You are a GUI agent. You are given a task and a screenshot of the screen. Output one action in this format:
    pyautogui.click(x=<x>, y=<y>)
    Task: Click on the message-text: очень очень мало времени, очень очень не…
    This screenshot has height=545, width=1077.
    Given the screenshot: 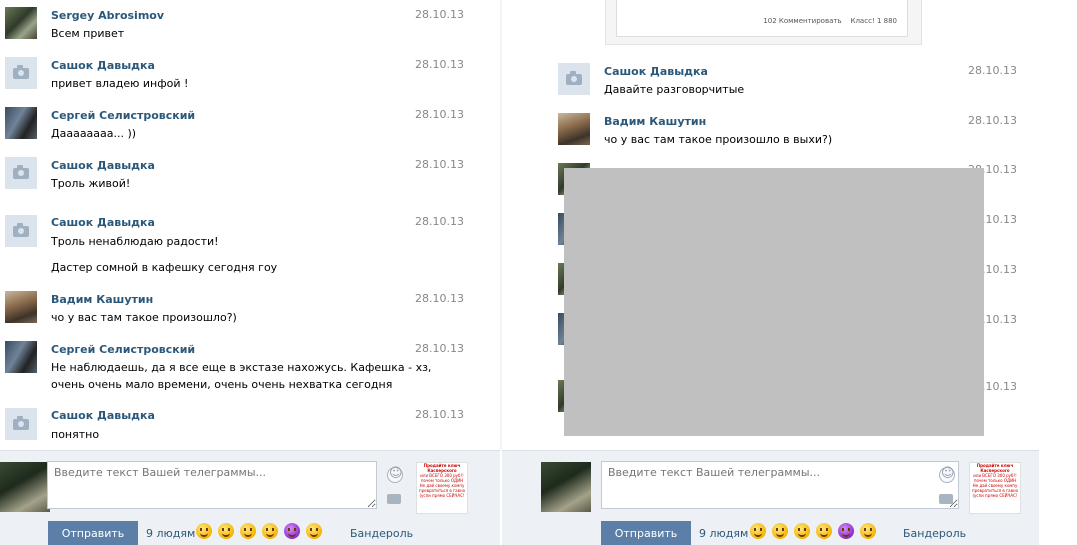 What is the action you would take?
    pyautogui.click(x=222, y=384)
    